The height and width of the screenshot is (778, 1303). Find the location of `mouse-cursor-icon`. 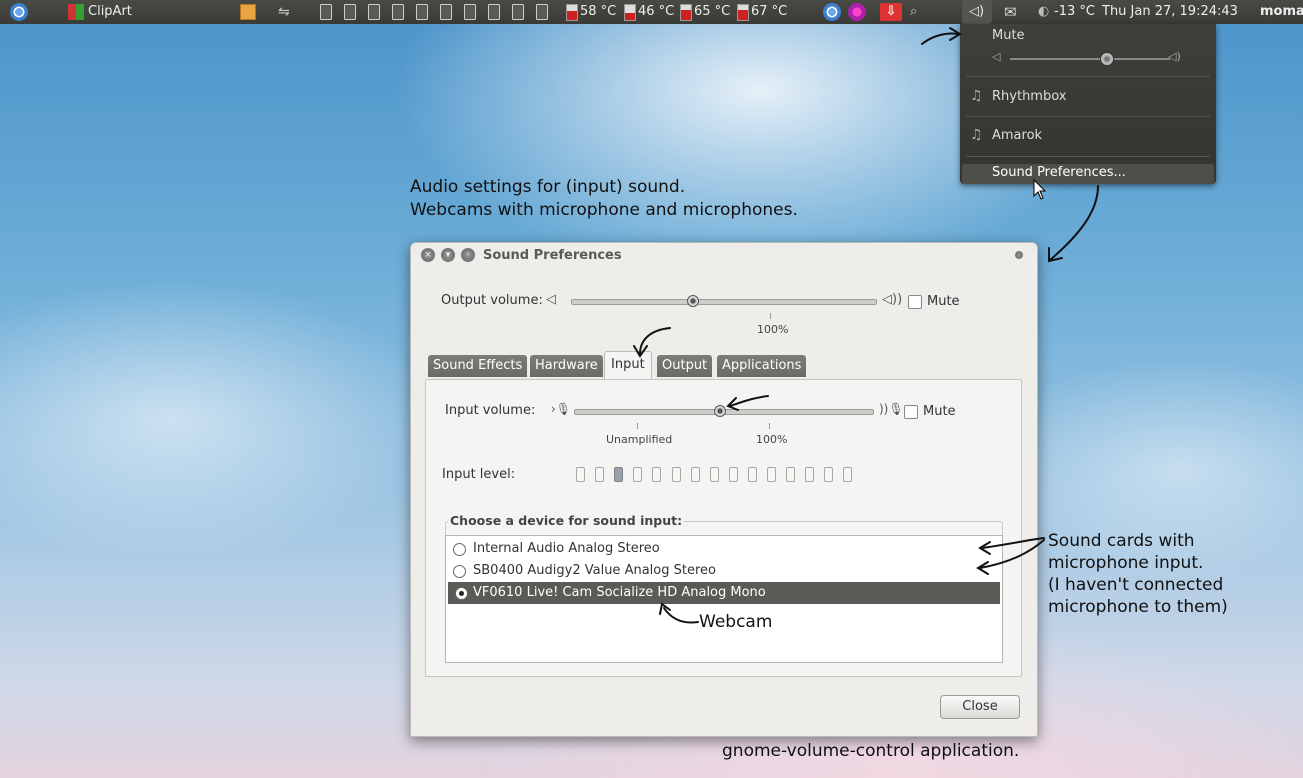

mouse-cursor-icon is located at coordinates (1040, 189).